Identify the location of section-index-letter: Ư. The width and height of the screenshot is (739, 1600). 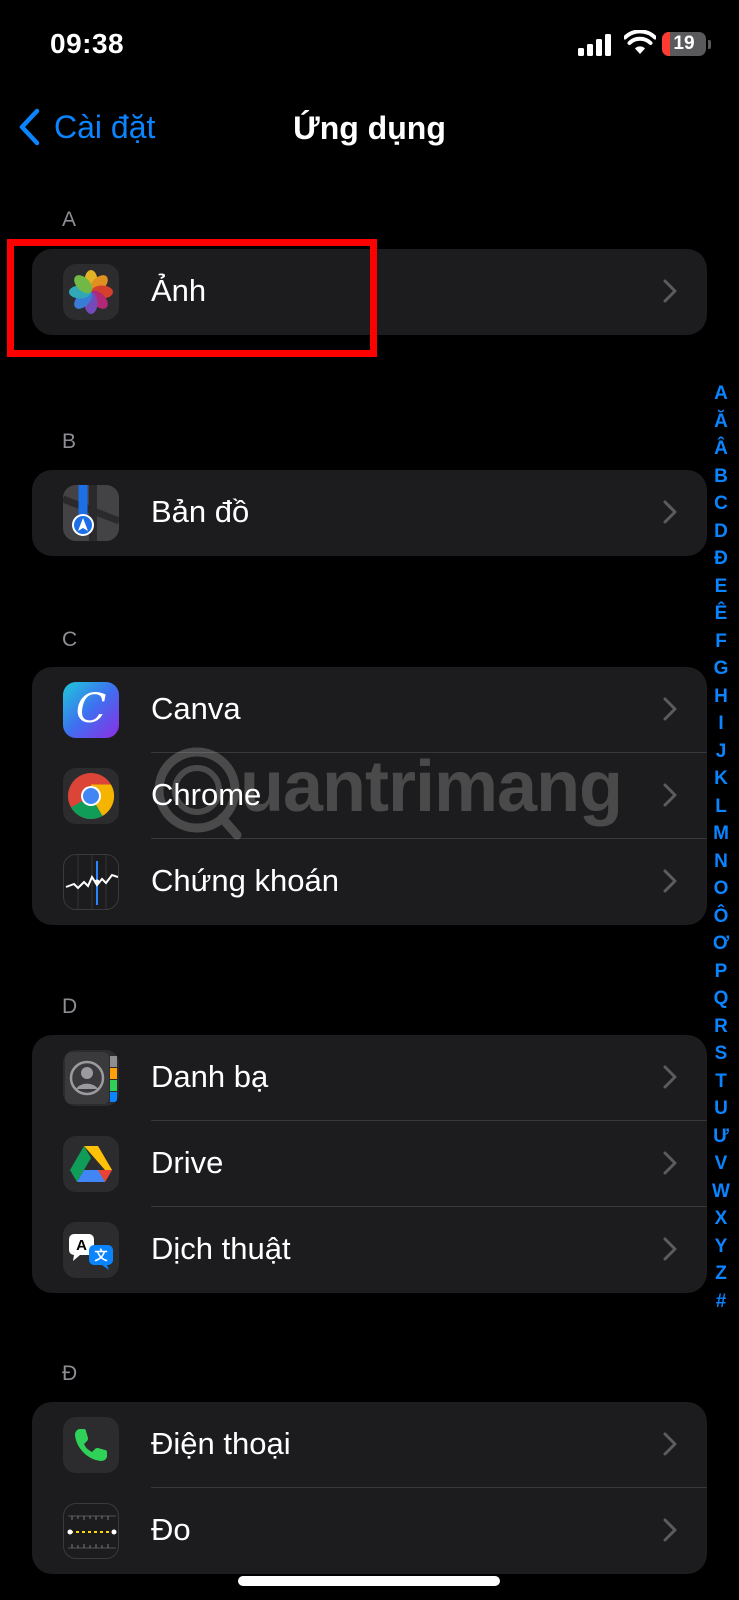
(721, 1137).